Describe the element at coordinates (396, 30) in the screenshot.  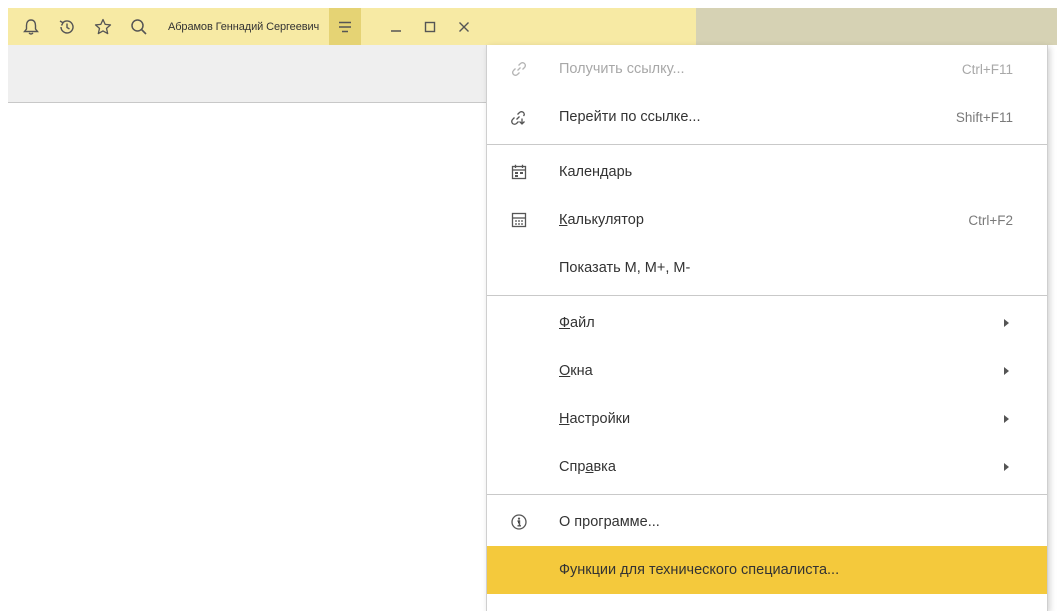
I see `minimize-icon` at that location.